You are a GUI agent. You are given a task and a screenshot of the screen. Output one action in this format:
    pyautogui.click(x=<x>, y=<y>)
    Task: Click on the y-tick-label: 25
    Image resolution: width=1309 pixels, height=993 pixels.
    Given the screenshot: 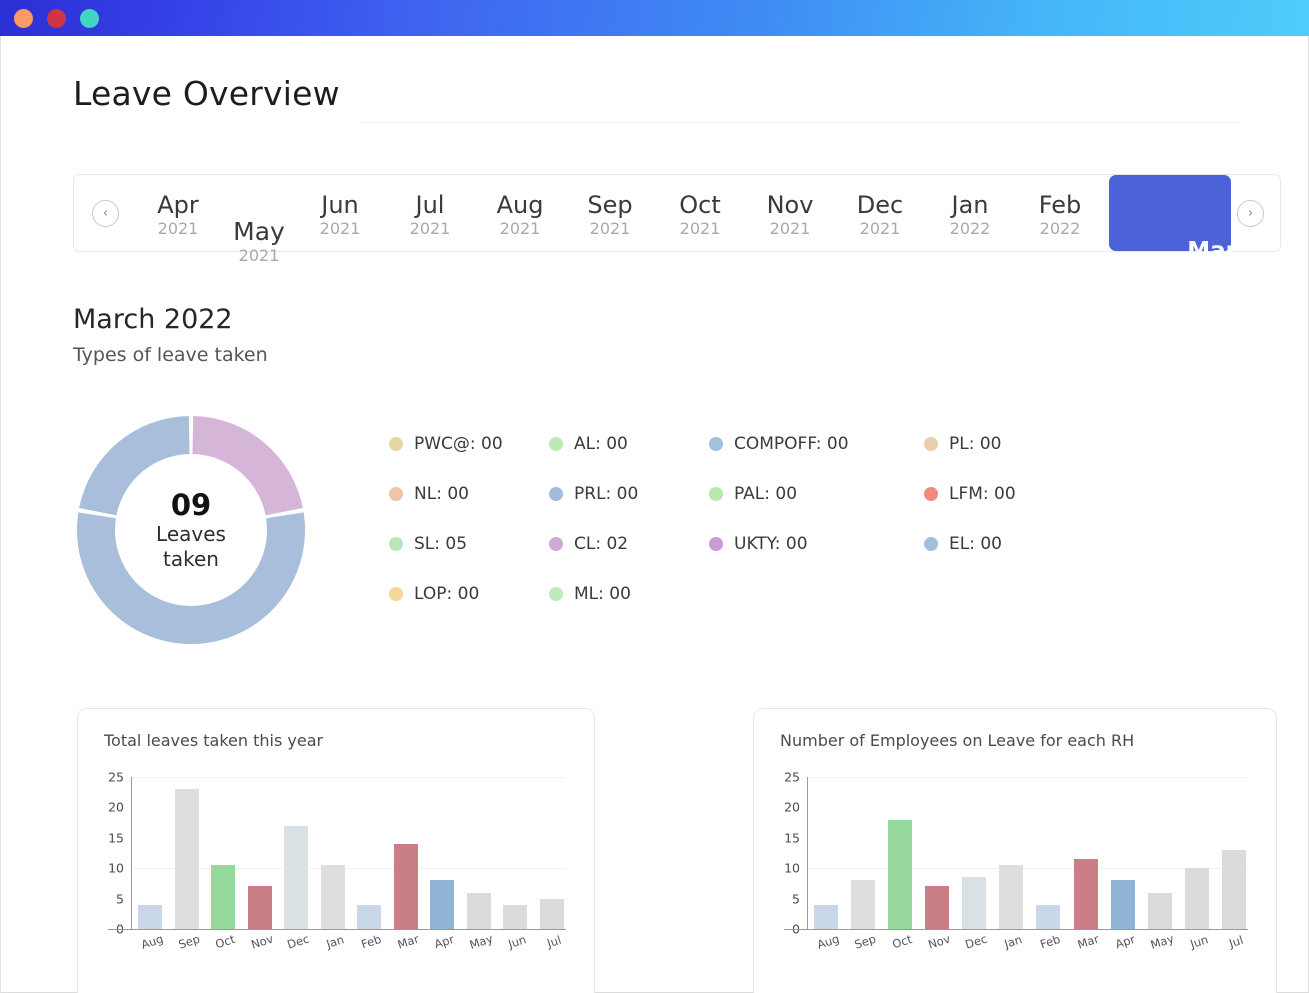 What is the action you would take?
    pyautogui.click(x=792, y=777)
    